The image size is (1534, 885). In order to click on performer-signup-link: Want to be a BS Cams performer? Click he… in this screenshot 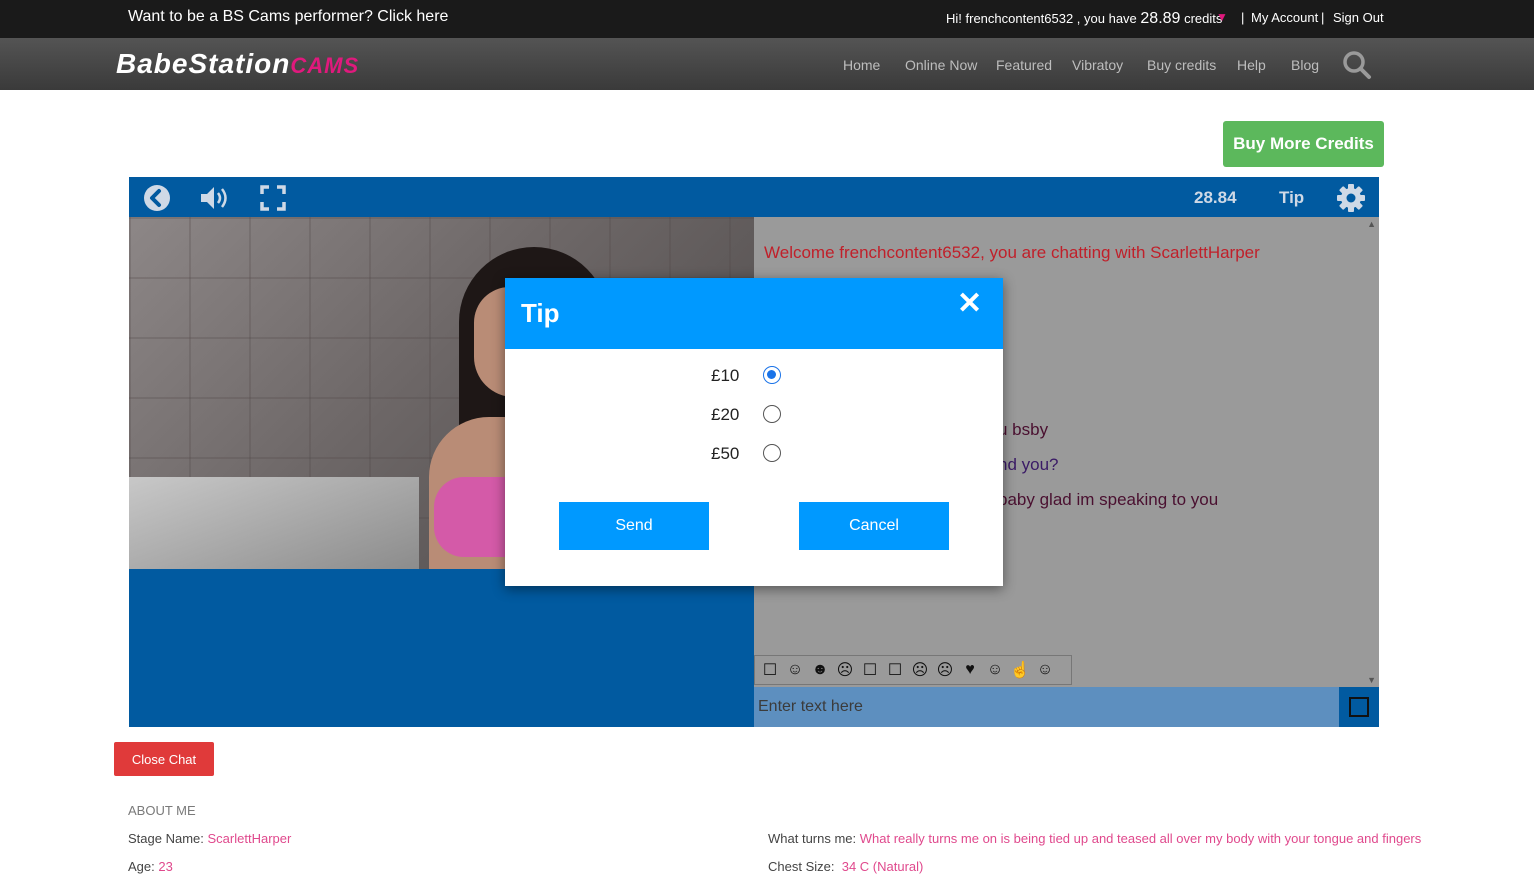, I will do `click(288, 17)`.